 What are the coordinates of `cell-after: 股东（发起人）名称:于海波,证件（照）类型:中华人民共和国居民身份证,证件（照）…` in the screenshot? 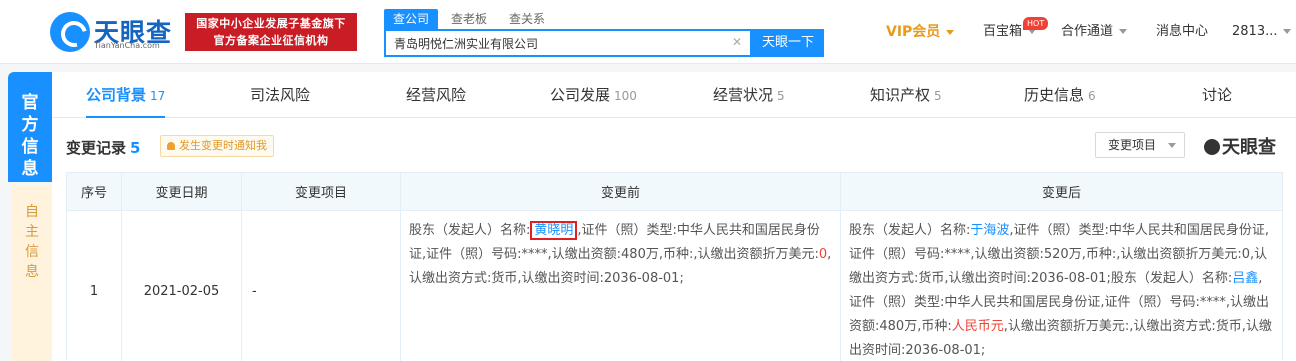 It's located at (1061, 285).